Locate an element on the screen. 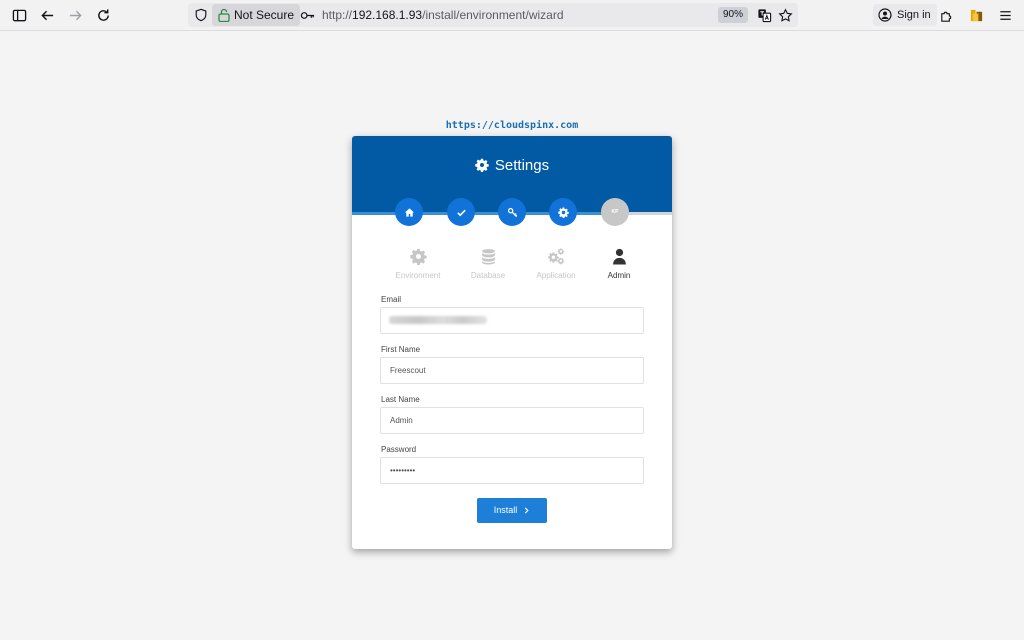 The image size is (1024, 640). reload-icon is located at coordinates (103, 15).